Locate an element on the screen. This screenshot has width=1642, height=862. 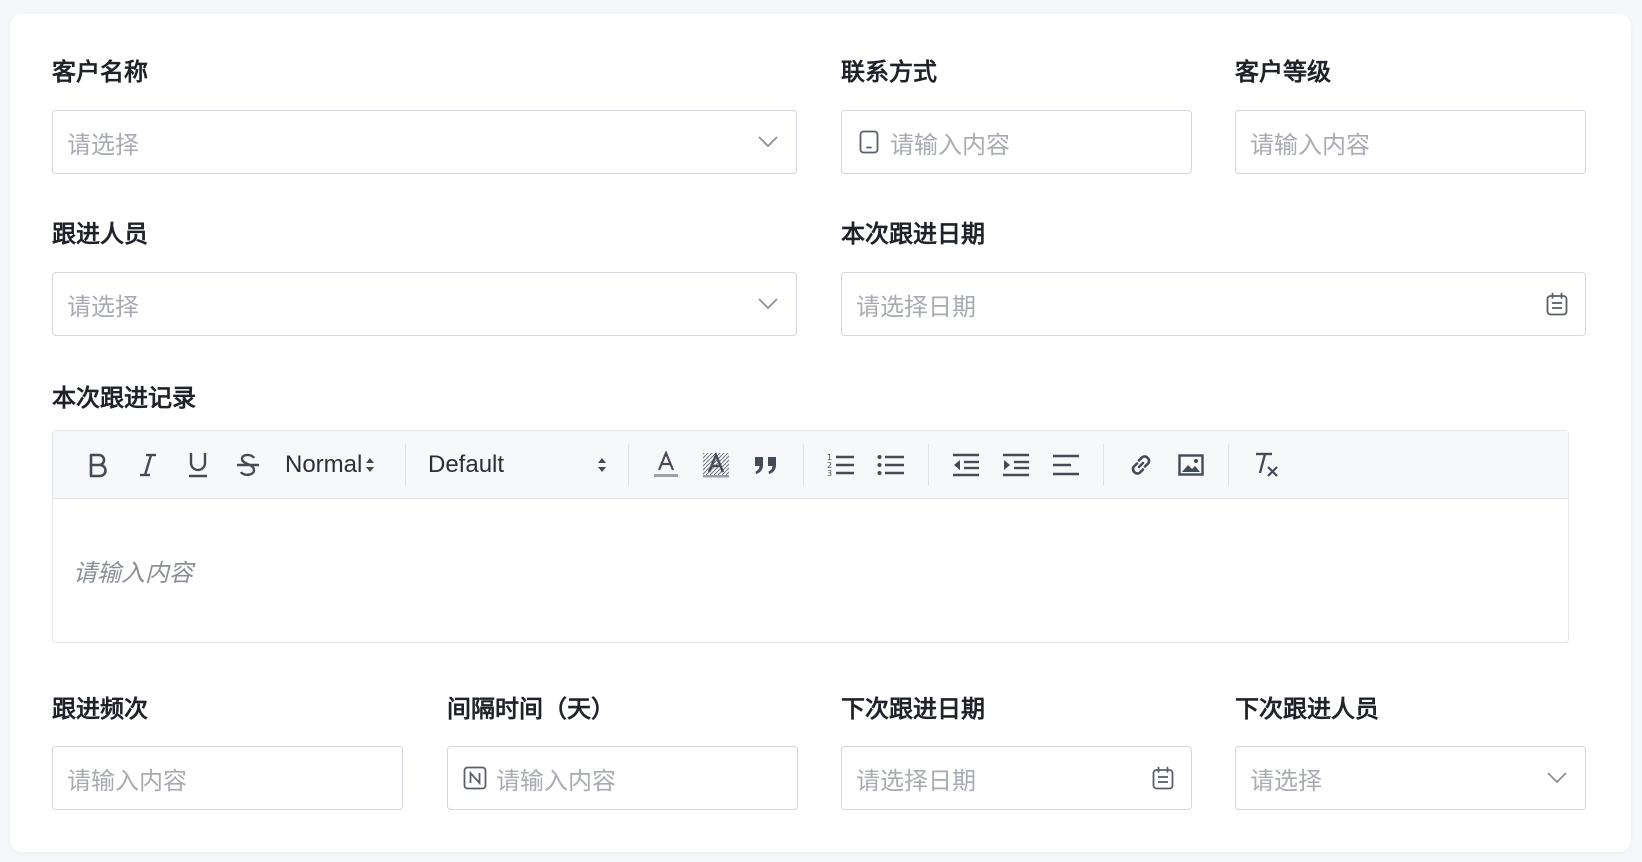
contact-placeholder: 请输入内容 is located at coordinates (950, 144).